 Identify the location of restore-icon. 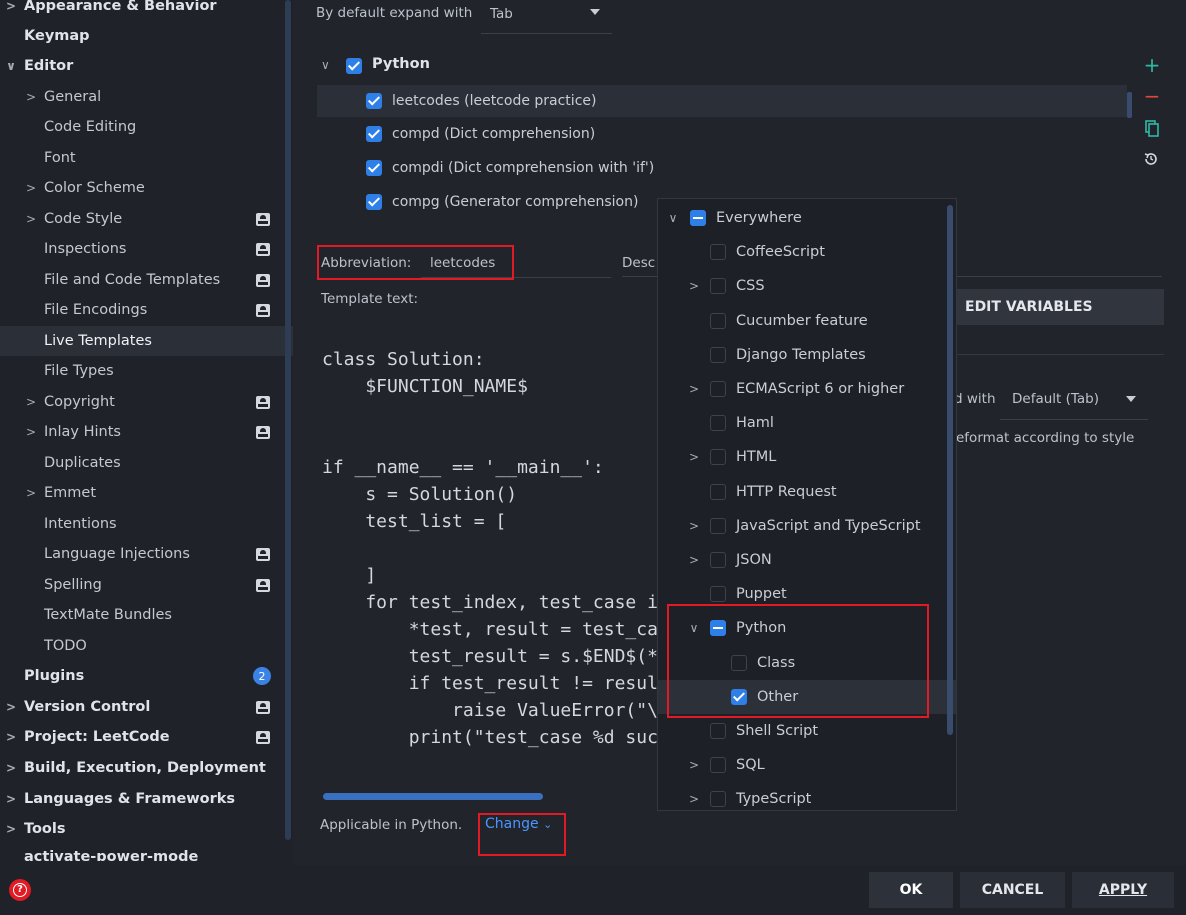
(1151, 159).